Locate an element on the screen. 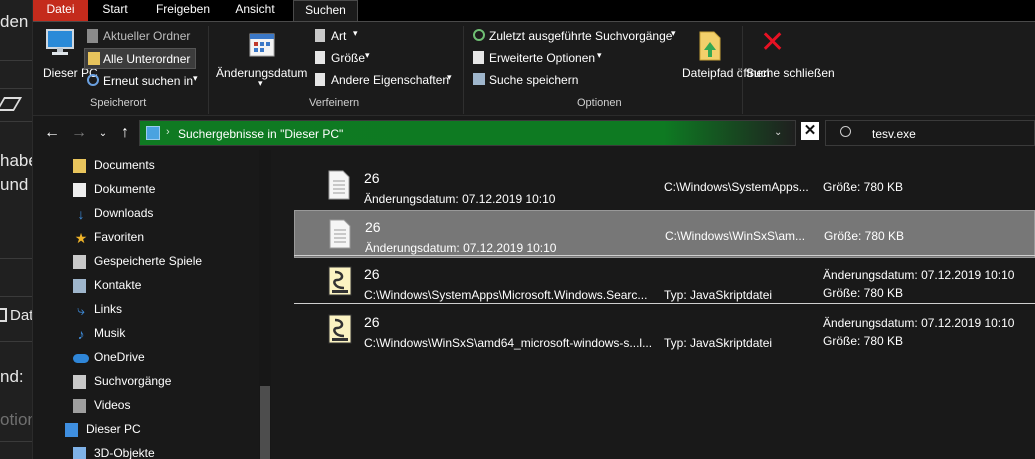 This screenshot has width=1035, height=459. document-icon is located at coordinates (79, 190).